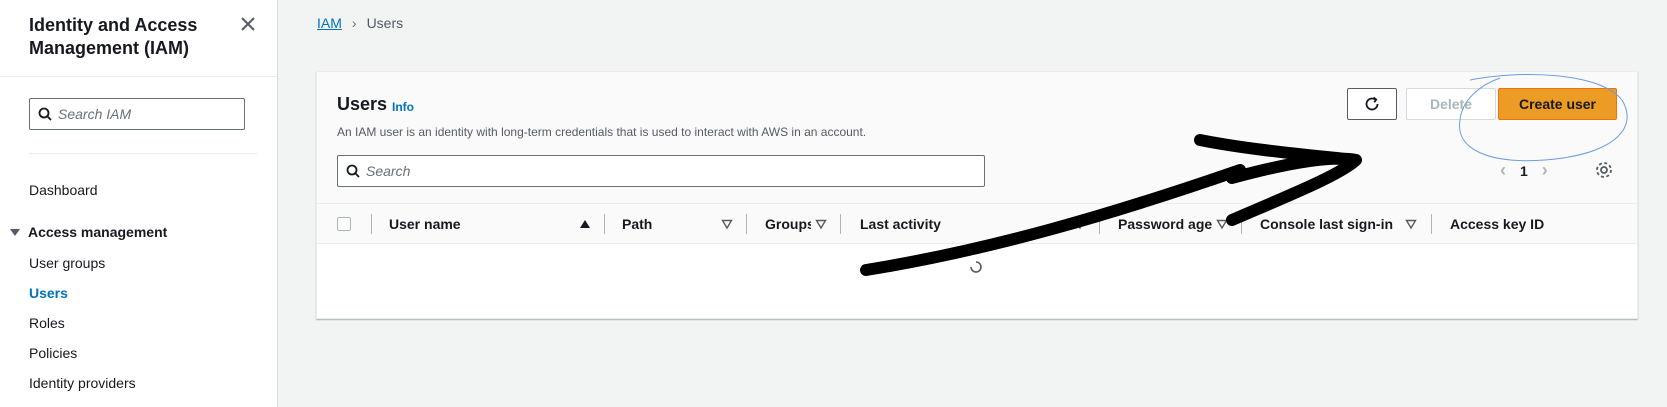 This screenshot has width=1667, height=407. What do you see at coordinates (1557, 104) in the screenshot?
I see `create-user-button: Create user` at bounding box center [1557, 104].